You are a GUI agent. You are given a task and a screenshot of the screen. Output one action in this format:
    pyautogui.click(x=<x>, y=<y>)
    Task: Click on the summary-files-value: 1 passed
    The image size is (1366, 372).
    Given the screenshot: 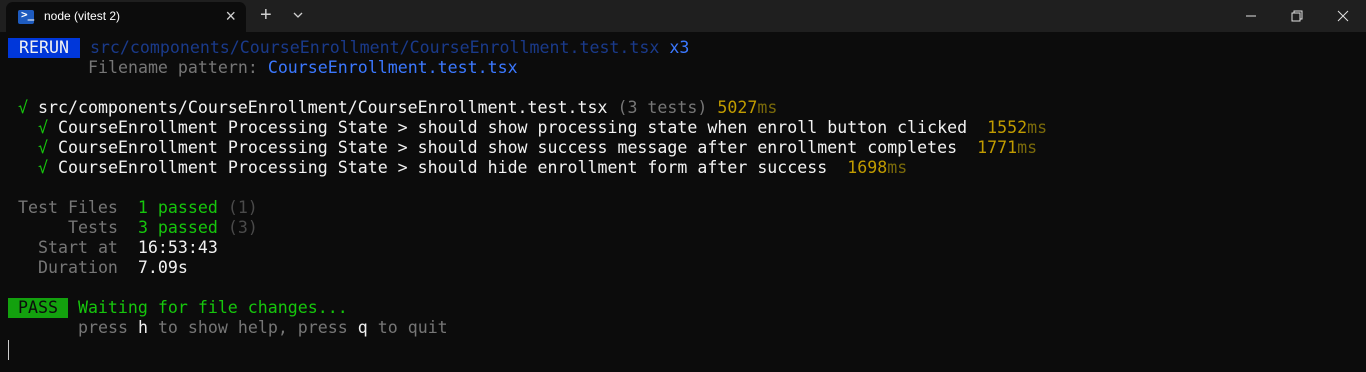 What is the action you would take?
    pyautogui.click(x=177, y=207)
    